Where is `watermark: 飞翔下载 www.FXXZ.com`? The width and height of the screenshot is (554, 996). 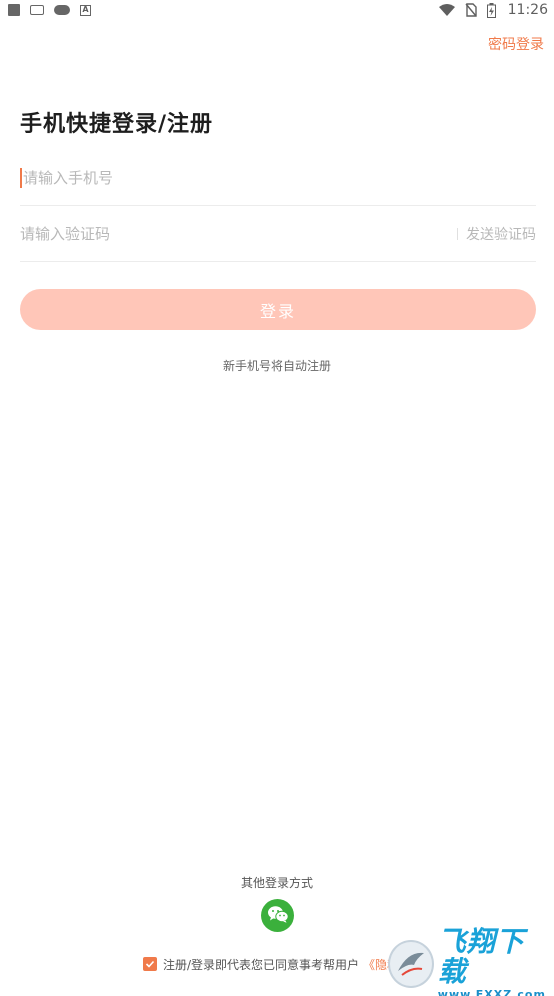
watermark: 飞翔下载 www.FXXZ.com is located at coordinates (468, 961).